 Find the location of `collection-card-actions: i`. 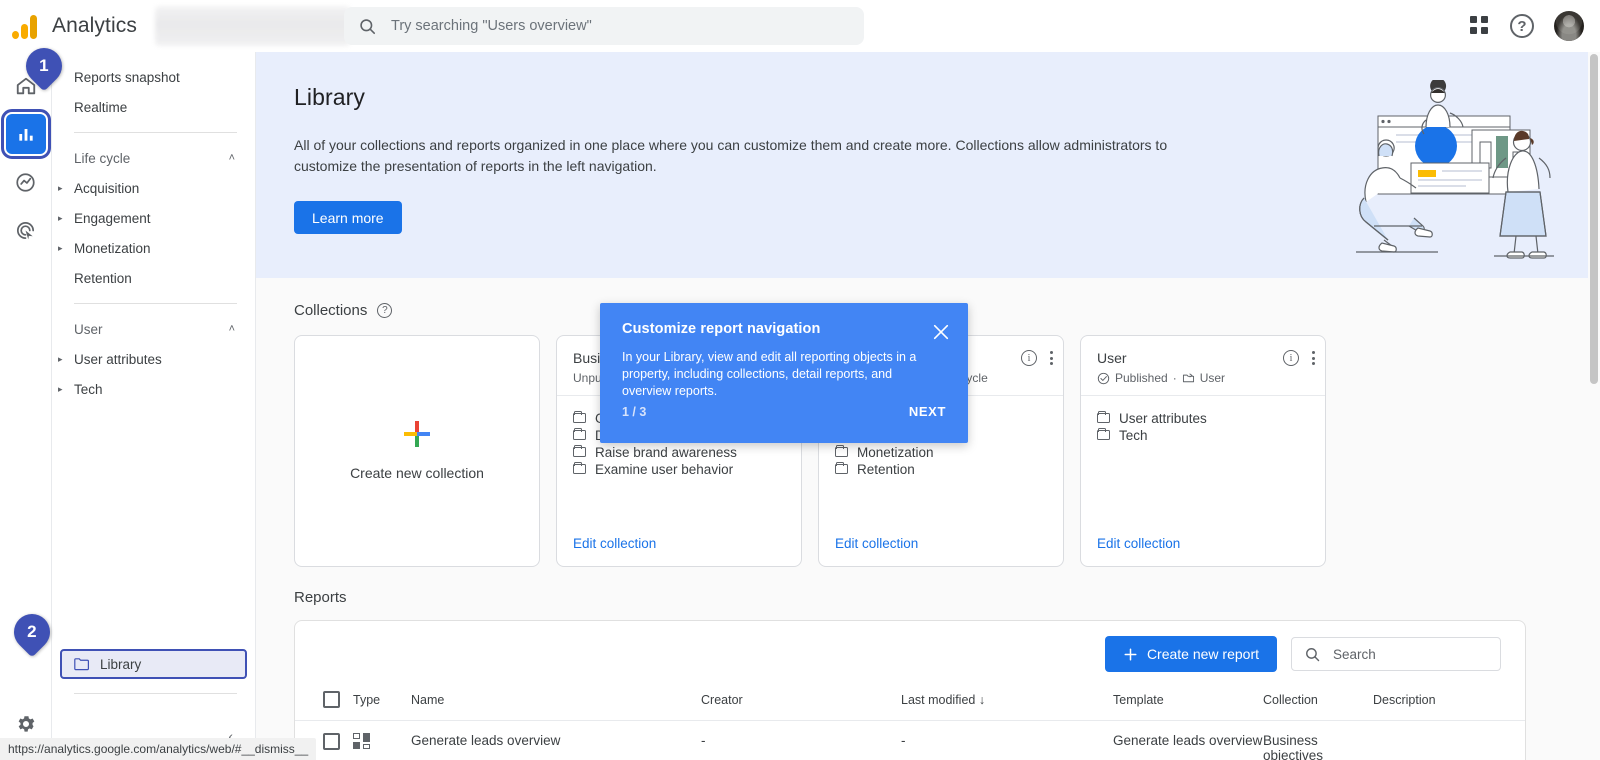

collection-card-actions: i is located at coordinates (1037, 358).